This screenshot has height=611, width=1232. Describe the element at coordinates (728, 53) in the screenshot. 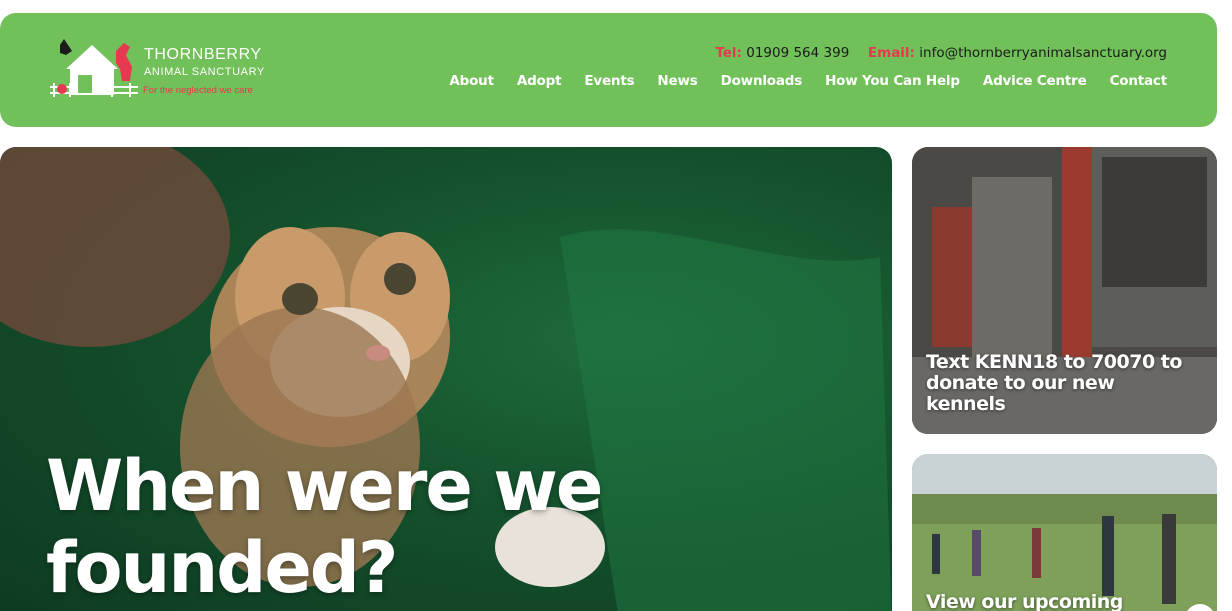

I see `tel-label: Tel:` at that location.